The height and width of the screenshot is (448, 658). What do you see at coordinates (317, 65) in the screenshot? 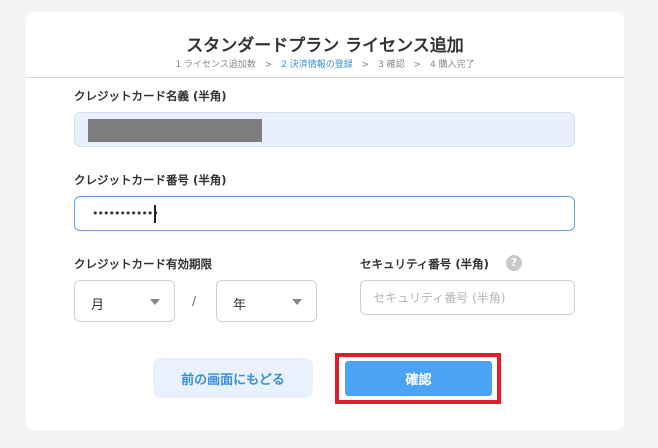
I see `step-2: 2 決済情報の登録` at bounding box center [317, 65].